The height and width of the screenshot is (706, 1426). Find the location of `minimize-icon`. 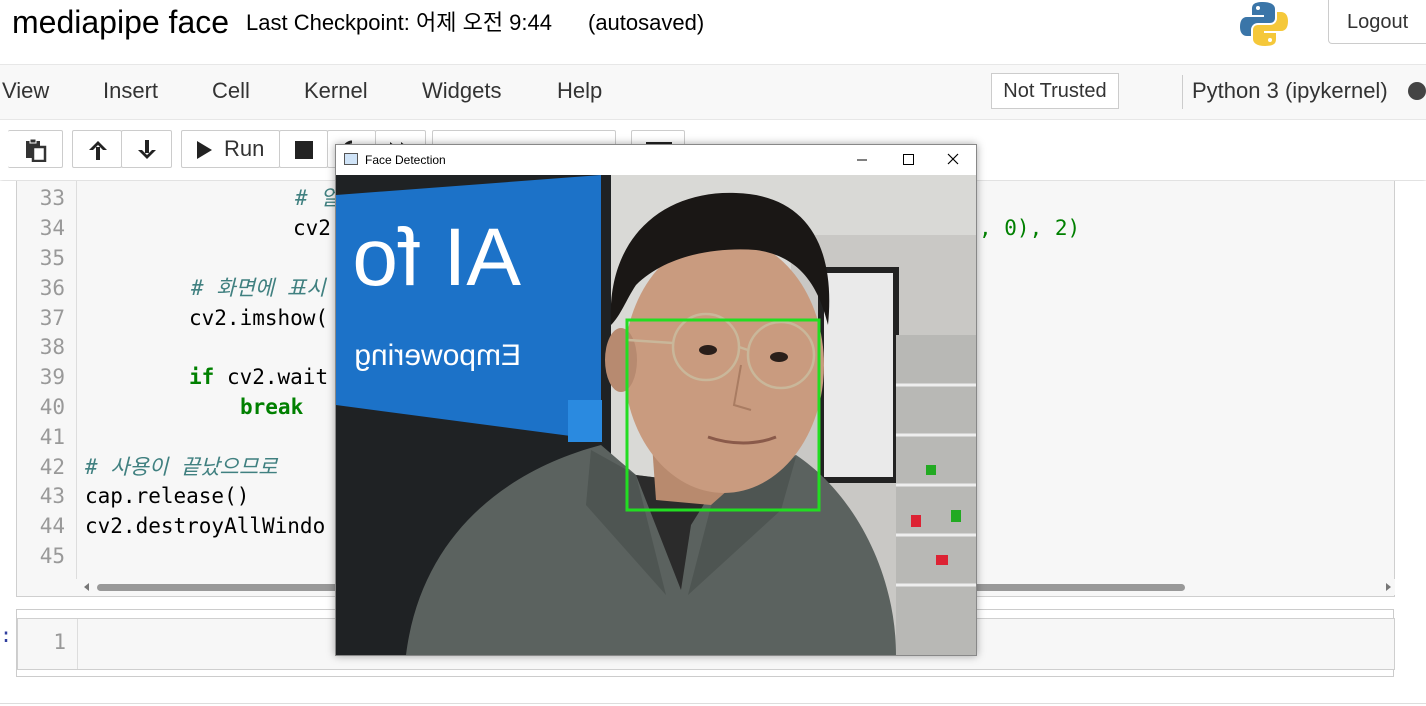

minimize-icon is located at coordinates (862, 160).